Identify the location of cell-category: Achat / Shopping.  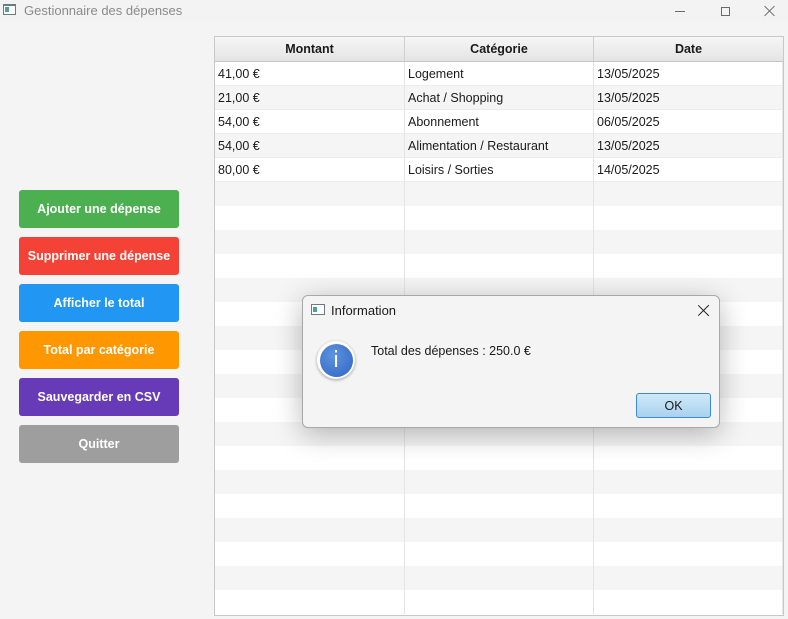
(499, 98).